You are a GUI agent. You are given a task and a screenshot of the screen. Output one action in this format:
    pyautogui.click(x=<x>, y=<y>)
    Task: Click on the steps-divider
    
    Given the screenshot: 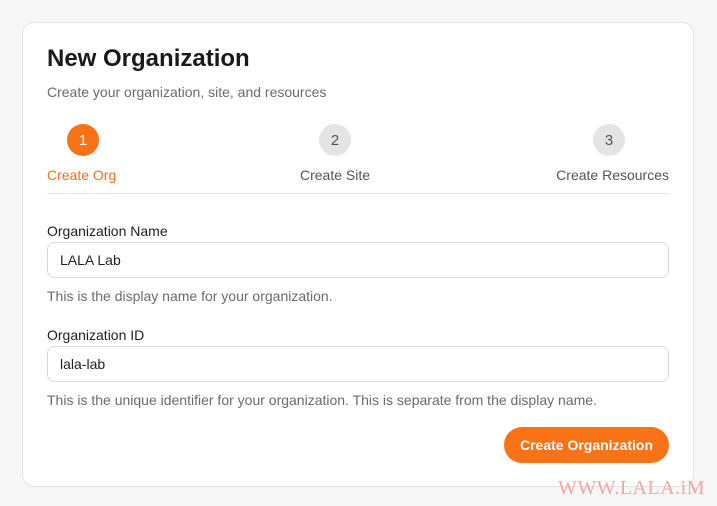 What is the action you would take?
    pyautogui.click(x=358, y=193)
    